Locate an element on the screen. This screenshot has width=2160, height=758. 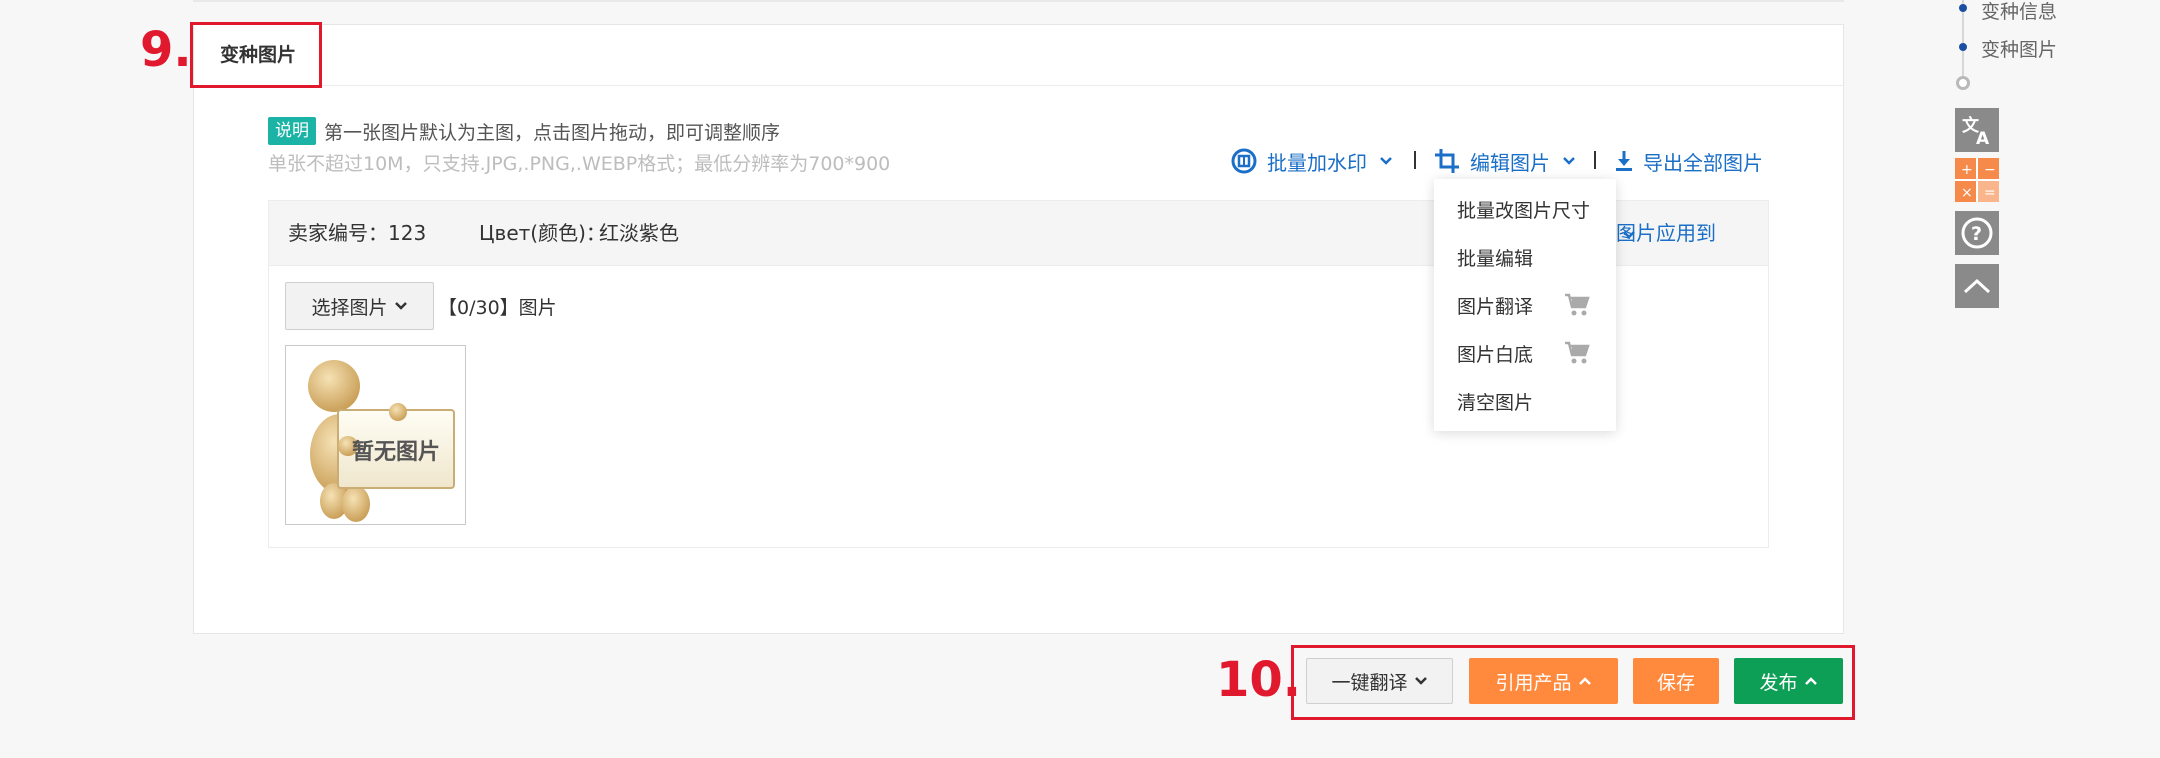
help-button: ? is located at coordinates (1977, 233).